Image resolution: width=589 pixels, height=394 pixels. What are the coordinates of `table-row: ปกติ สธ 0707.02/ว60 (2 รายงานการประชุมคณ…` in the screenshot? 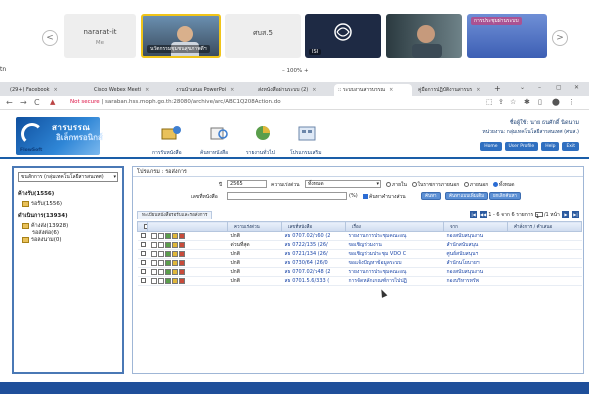 It's located at (359, 236).